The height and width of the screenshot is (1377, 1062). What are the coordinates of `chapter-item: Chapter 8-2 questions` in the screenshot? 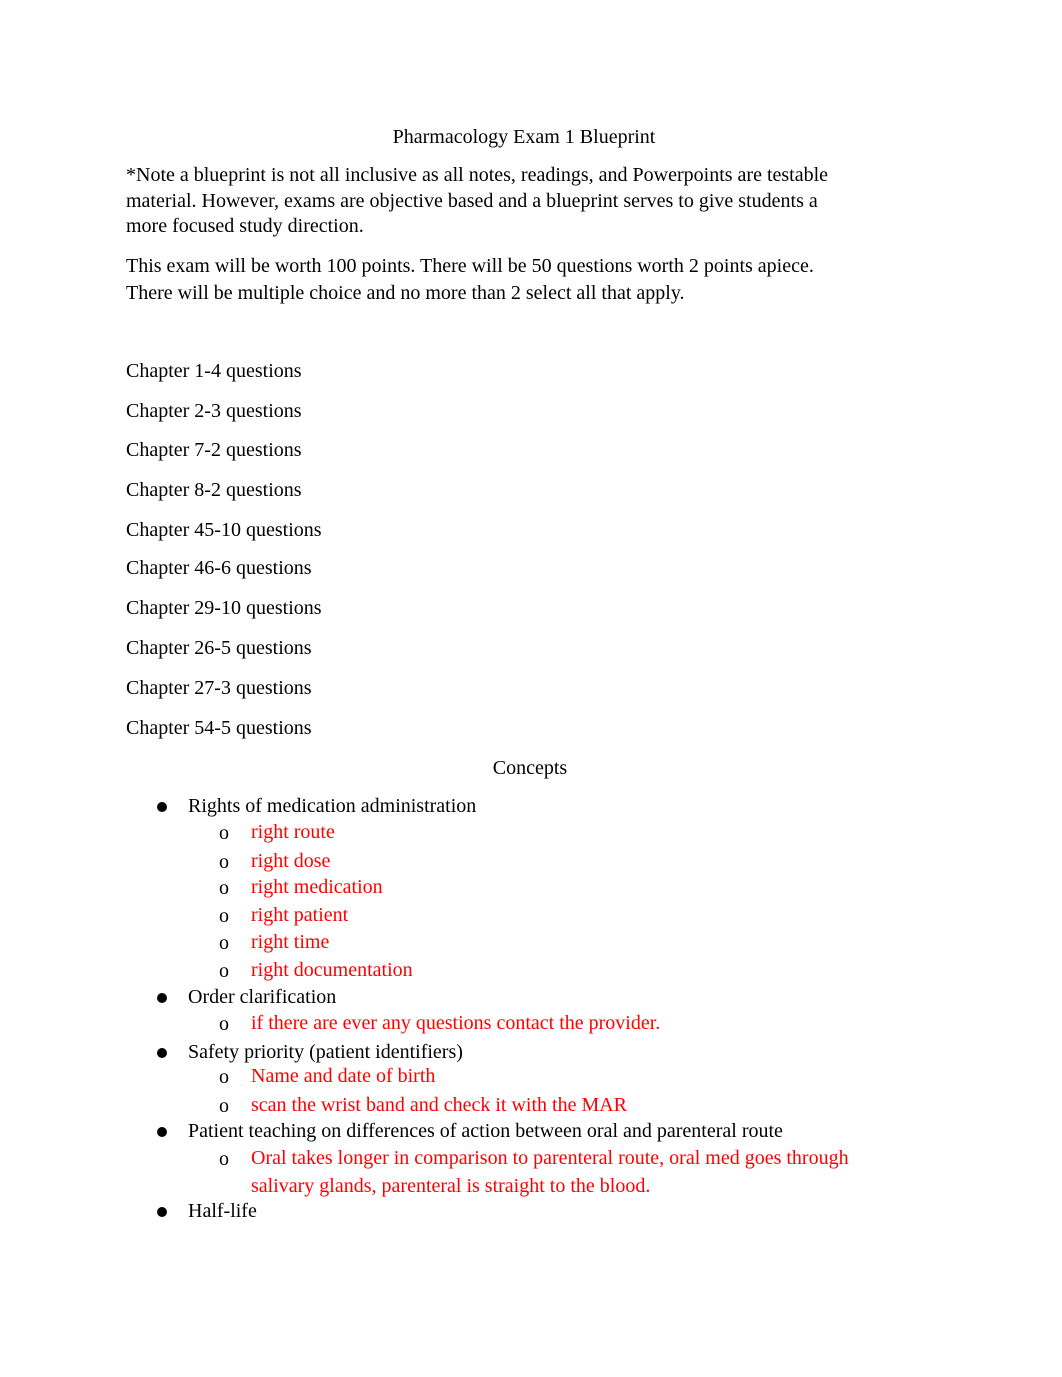 It's located at (214, 490).